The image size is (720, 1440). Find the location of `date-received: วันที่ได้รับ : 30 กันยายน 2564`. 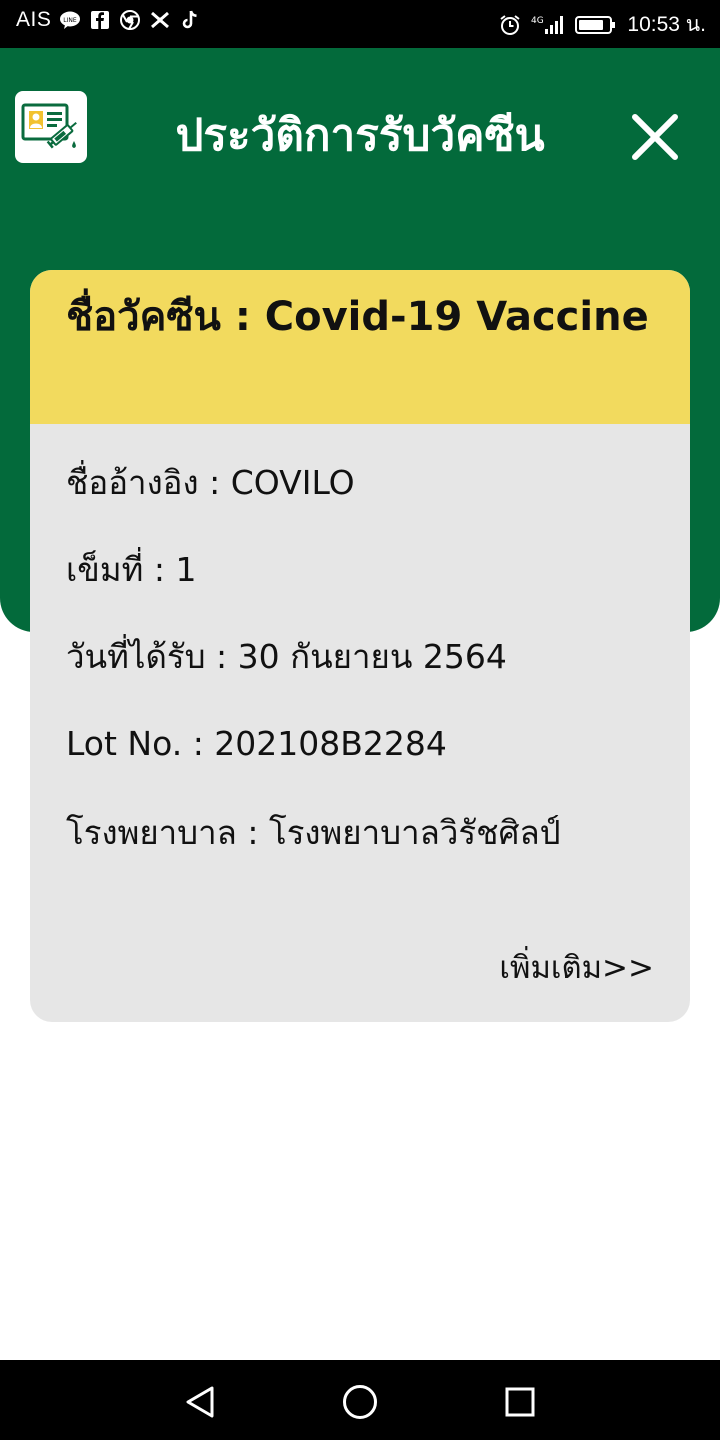

date-received: วันที่ได้รับ : 30 กันยายน 2564 is located at coordinates (286, 656).